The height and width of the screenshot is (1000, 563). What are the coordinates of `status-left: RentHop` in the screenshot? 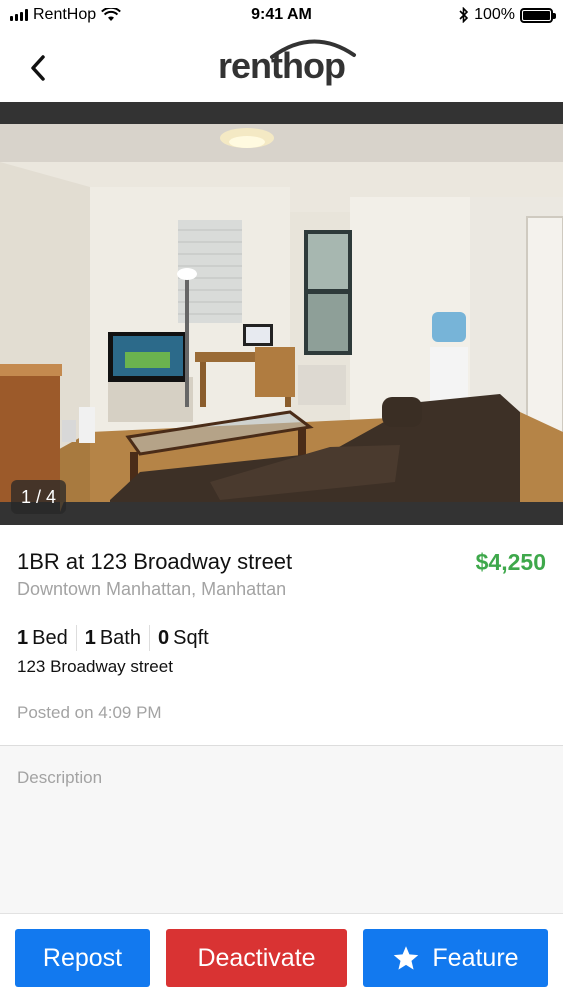 It's located at (66, 15).